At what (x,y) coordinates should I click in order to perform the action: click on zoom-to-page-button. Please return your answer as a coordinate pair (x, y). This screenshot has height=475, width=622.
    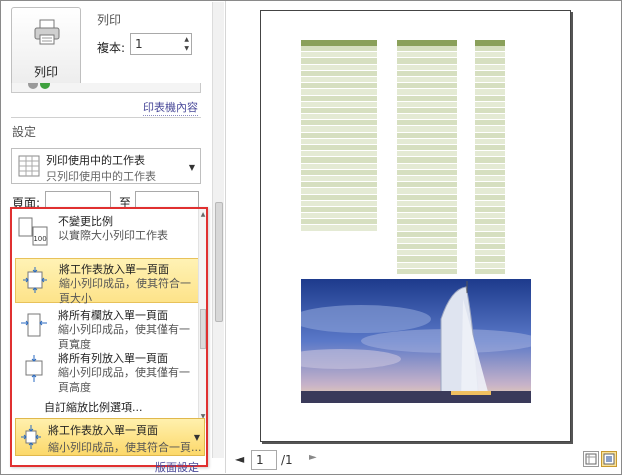
    Looking at the image, I should click on (609, 459).